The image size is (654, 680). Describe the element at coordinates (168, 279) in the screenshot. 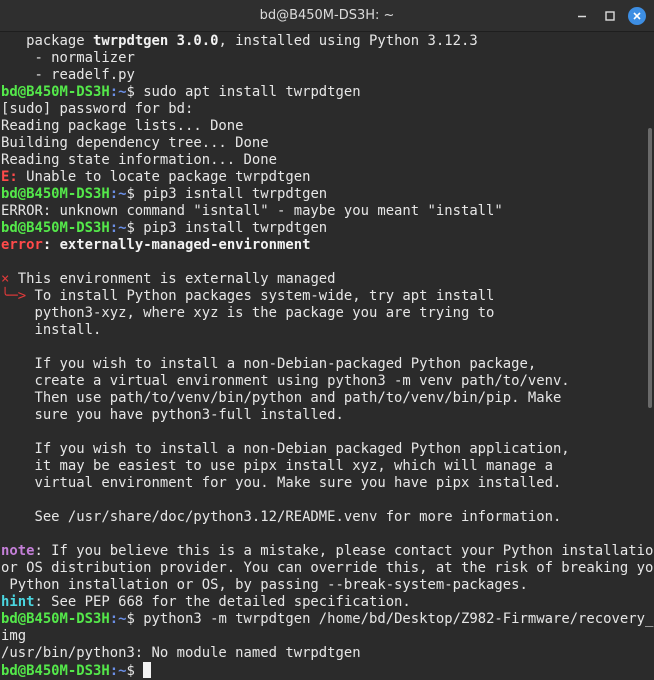

I see `output-line: × This environment is externally managed` at that location.